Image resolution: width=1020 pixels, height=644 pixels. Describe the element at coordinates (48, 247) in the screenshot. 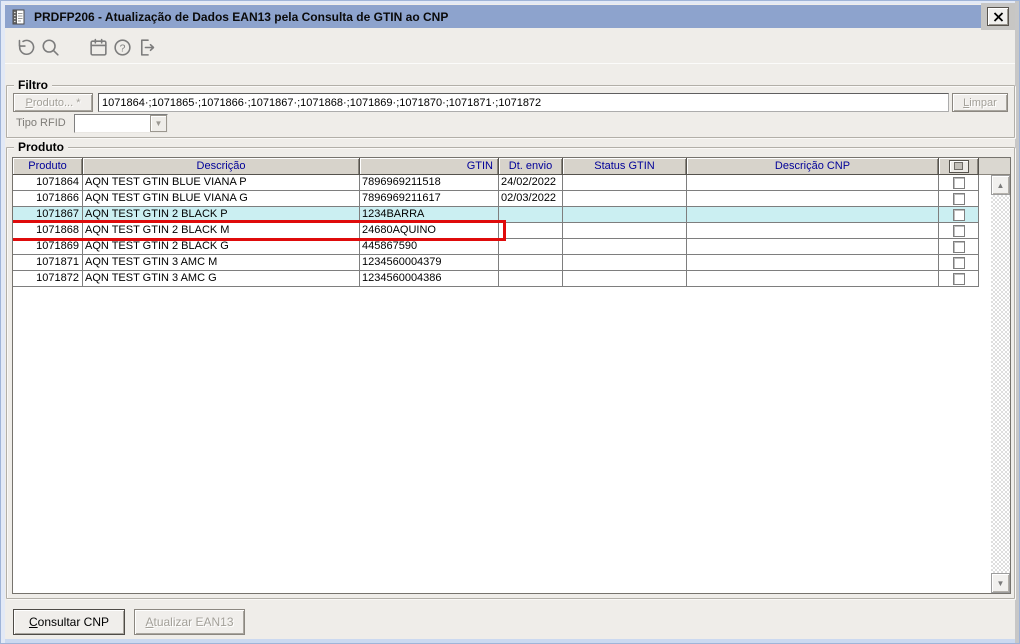

I see `cell-produto: 1071869` at that location.